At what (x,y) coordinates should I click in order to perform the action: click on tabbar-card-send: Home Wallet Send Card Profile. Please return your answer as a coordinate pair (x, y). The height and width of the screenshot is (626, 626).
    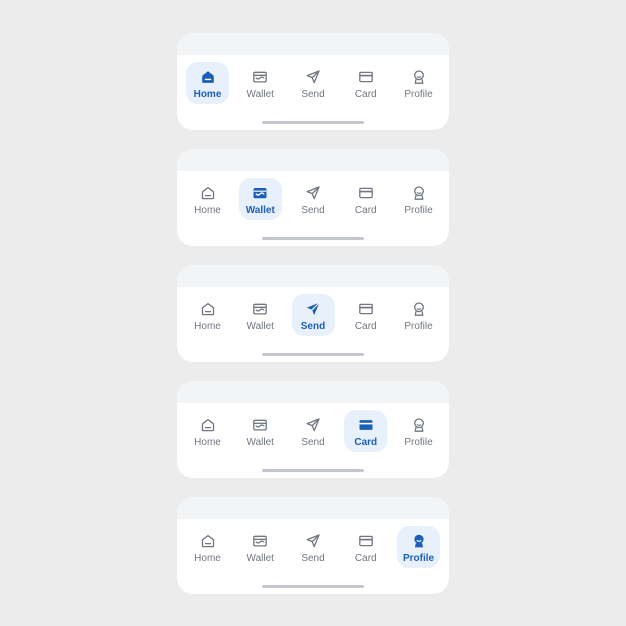
    Looking at the image, I should click on (313, 313).